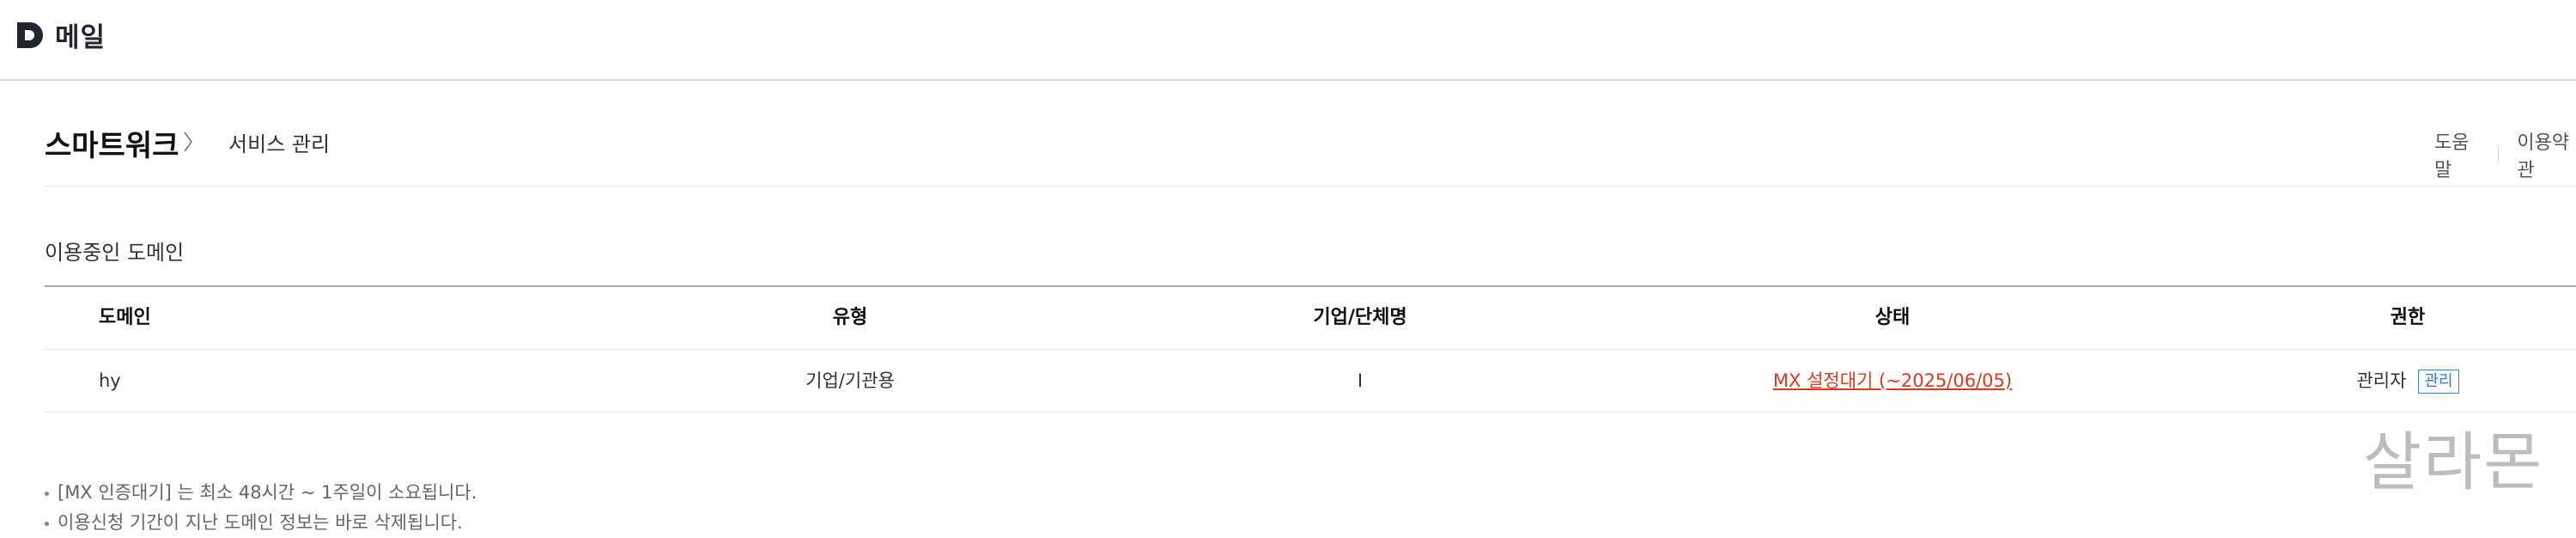 The image size is (2576, 538). Describe the element at coordinates (2505, 154) in the screenshot. I see `top-links: 도움말 이용약관` at that location.